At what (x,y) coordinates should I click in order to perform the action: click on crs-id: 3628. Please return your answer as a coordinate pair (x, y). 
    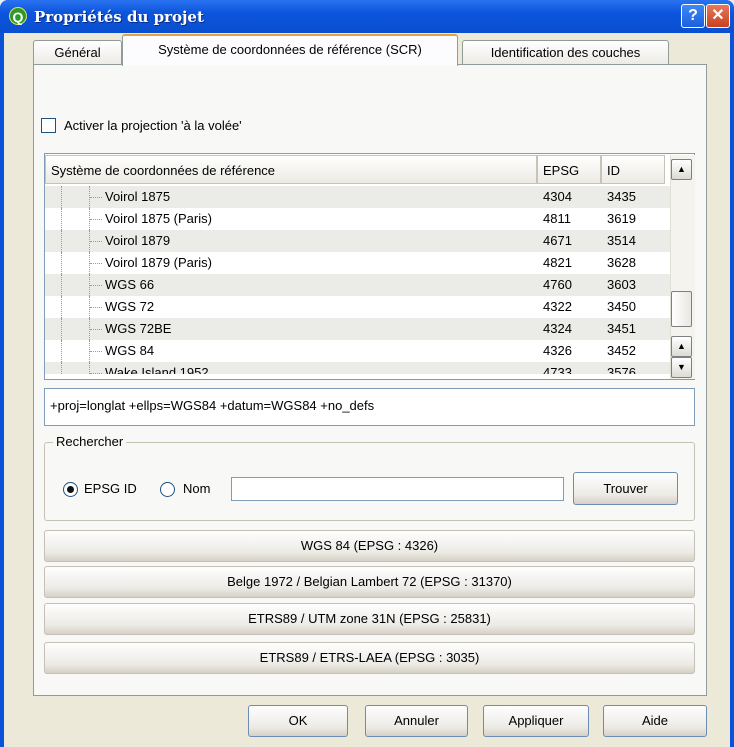
    Looking at the image, I should click on (621, 262).